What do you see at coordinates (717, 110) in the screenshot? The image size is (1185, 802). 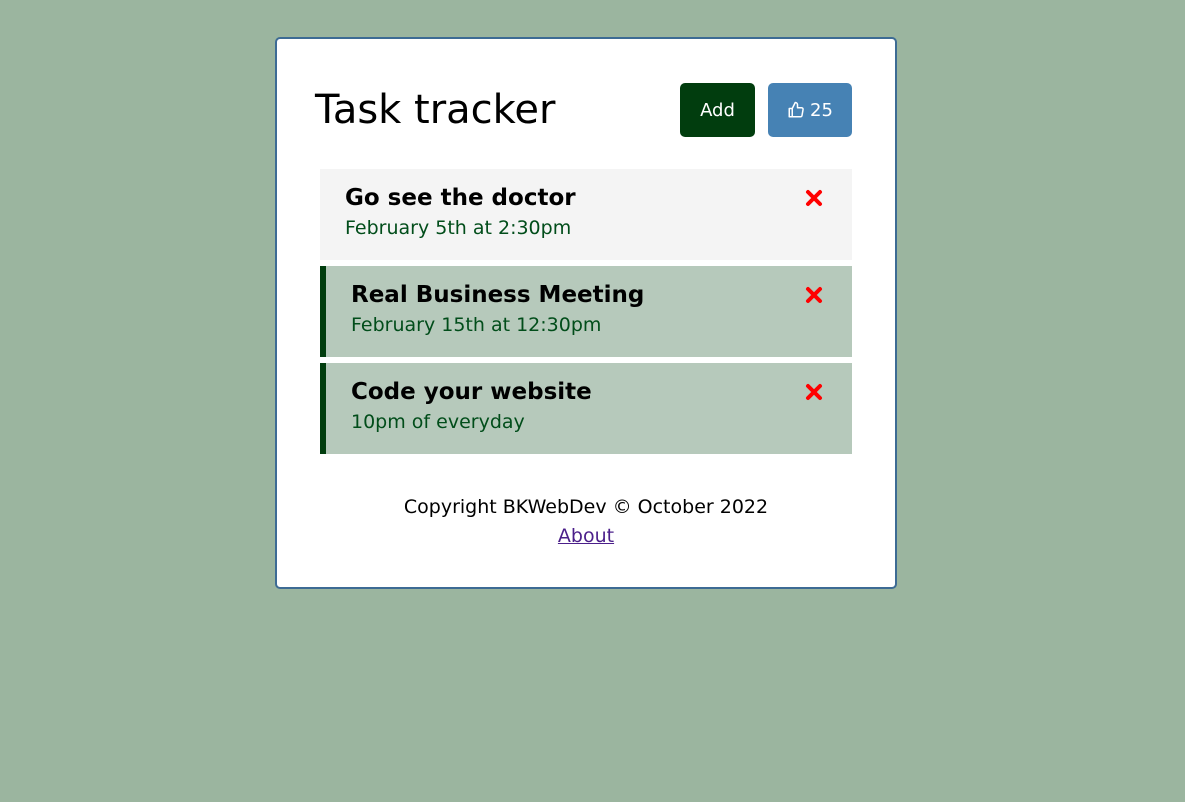 I see `add-button: Add` at bounding box center [717, 110].